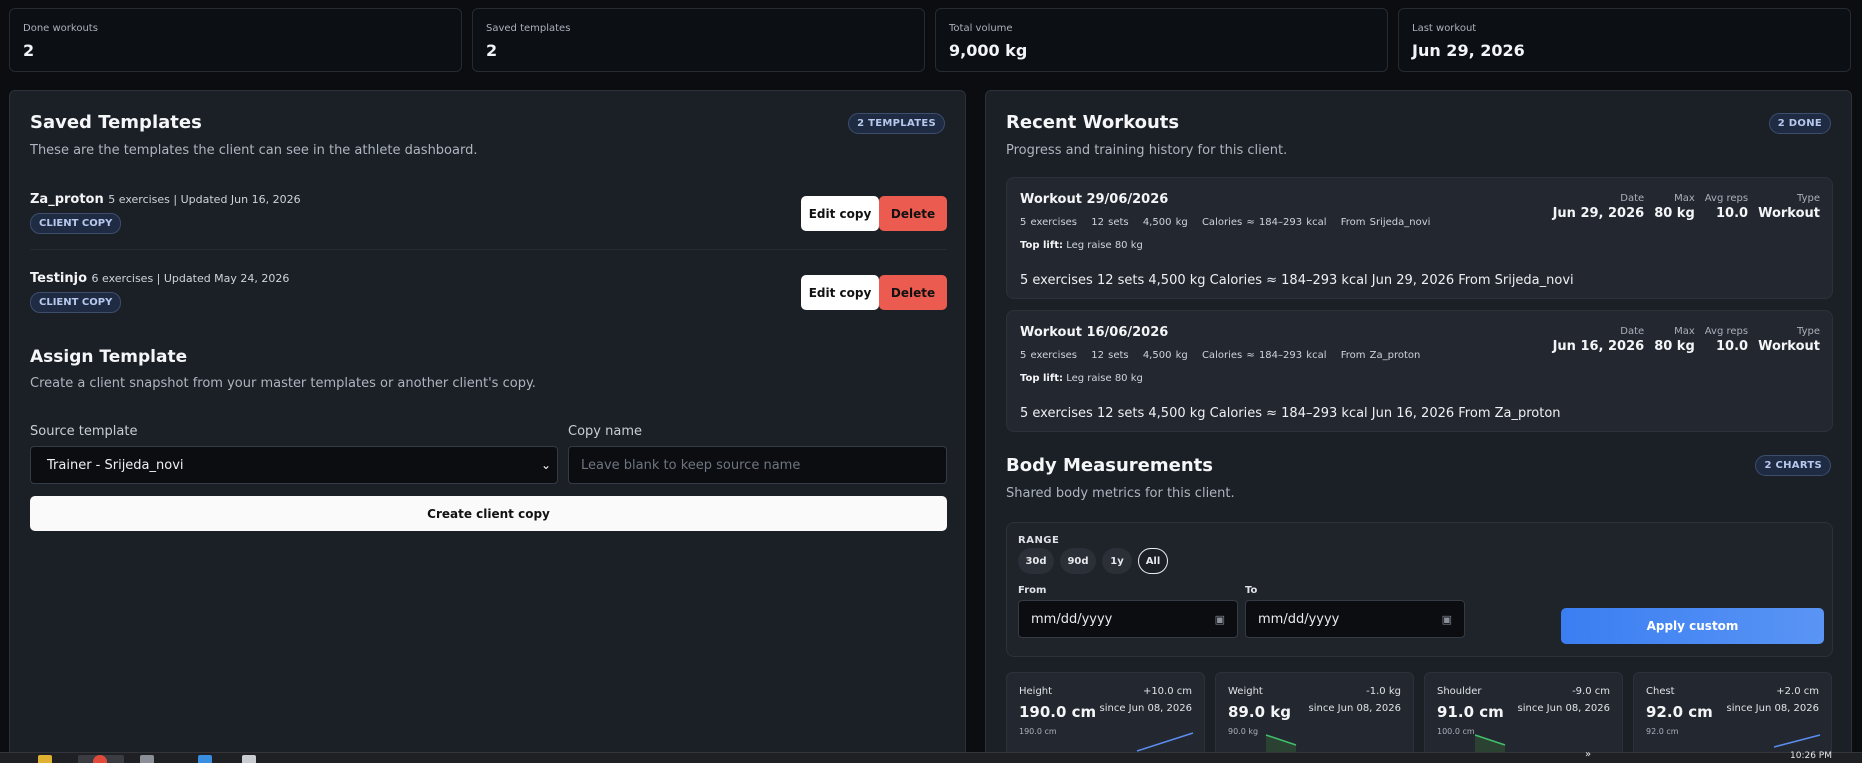  What do you see at coordinates (1251, 590) in the screenshot?
I see `to-label: To` at bounding box center [1251, 590].